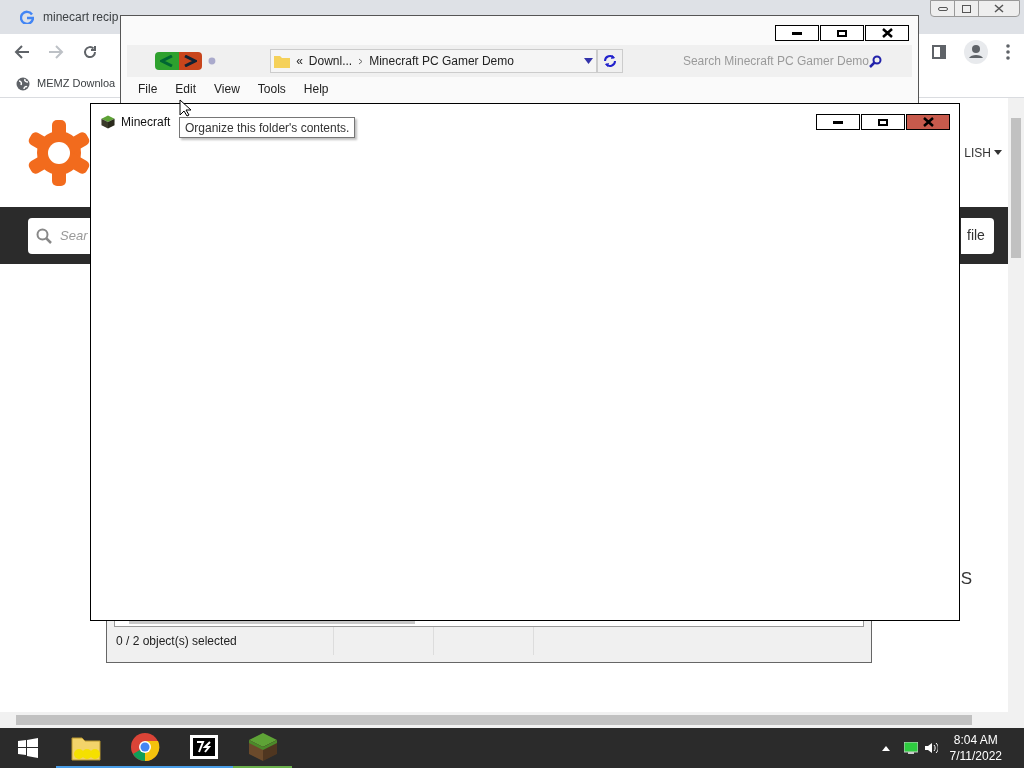 Image resolution: width=1024 pixels, height=768 pixels. Describe the element at coordinates (441, 61) in the screenshot. I see `breadcrumb-item: Minecraft PC Gamer Demo` at that location.